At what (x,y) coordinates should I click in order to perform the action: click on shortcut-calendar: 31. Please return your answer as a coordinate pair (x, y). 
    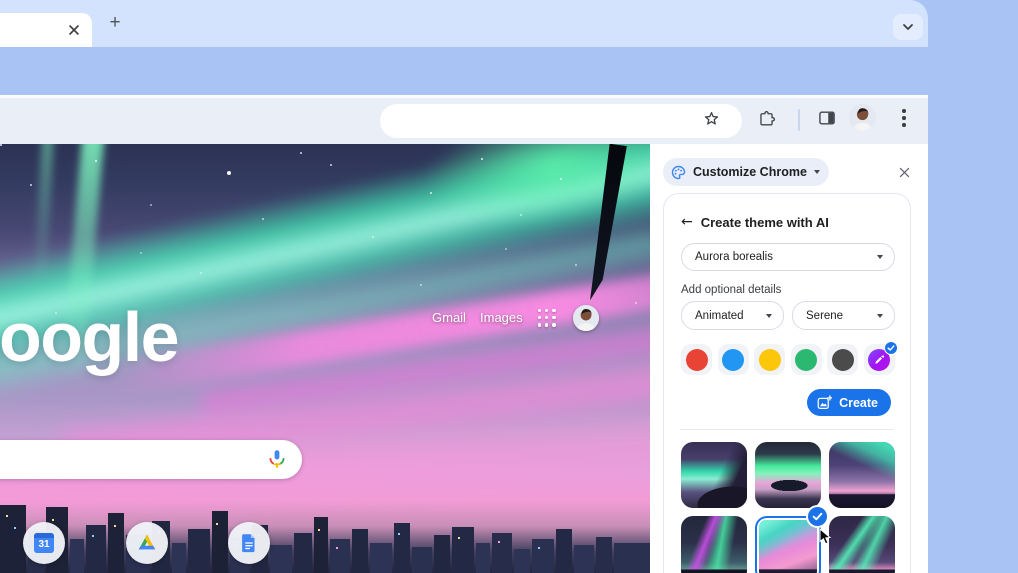
    Looking at the image, I should click on (44, 543).